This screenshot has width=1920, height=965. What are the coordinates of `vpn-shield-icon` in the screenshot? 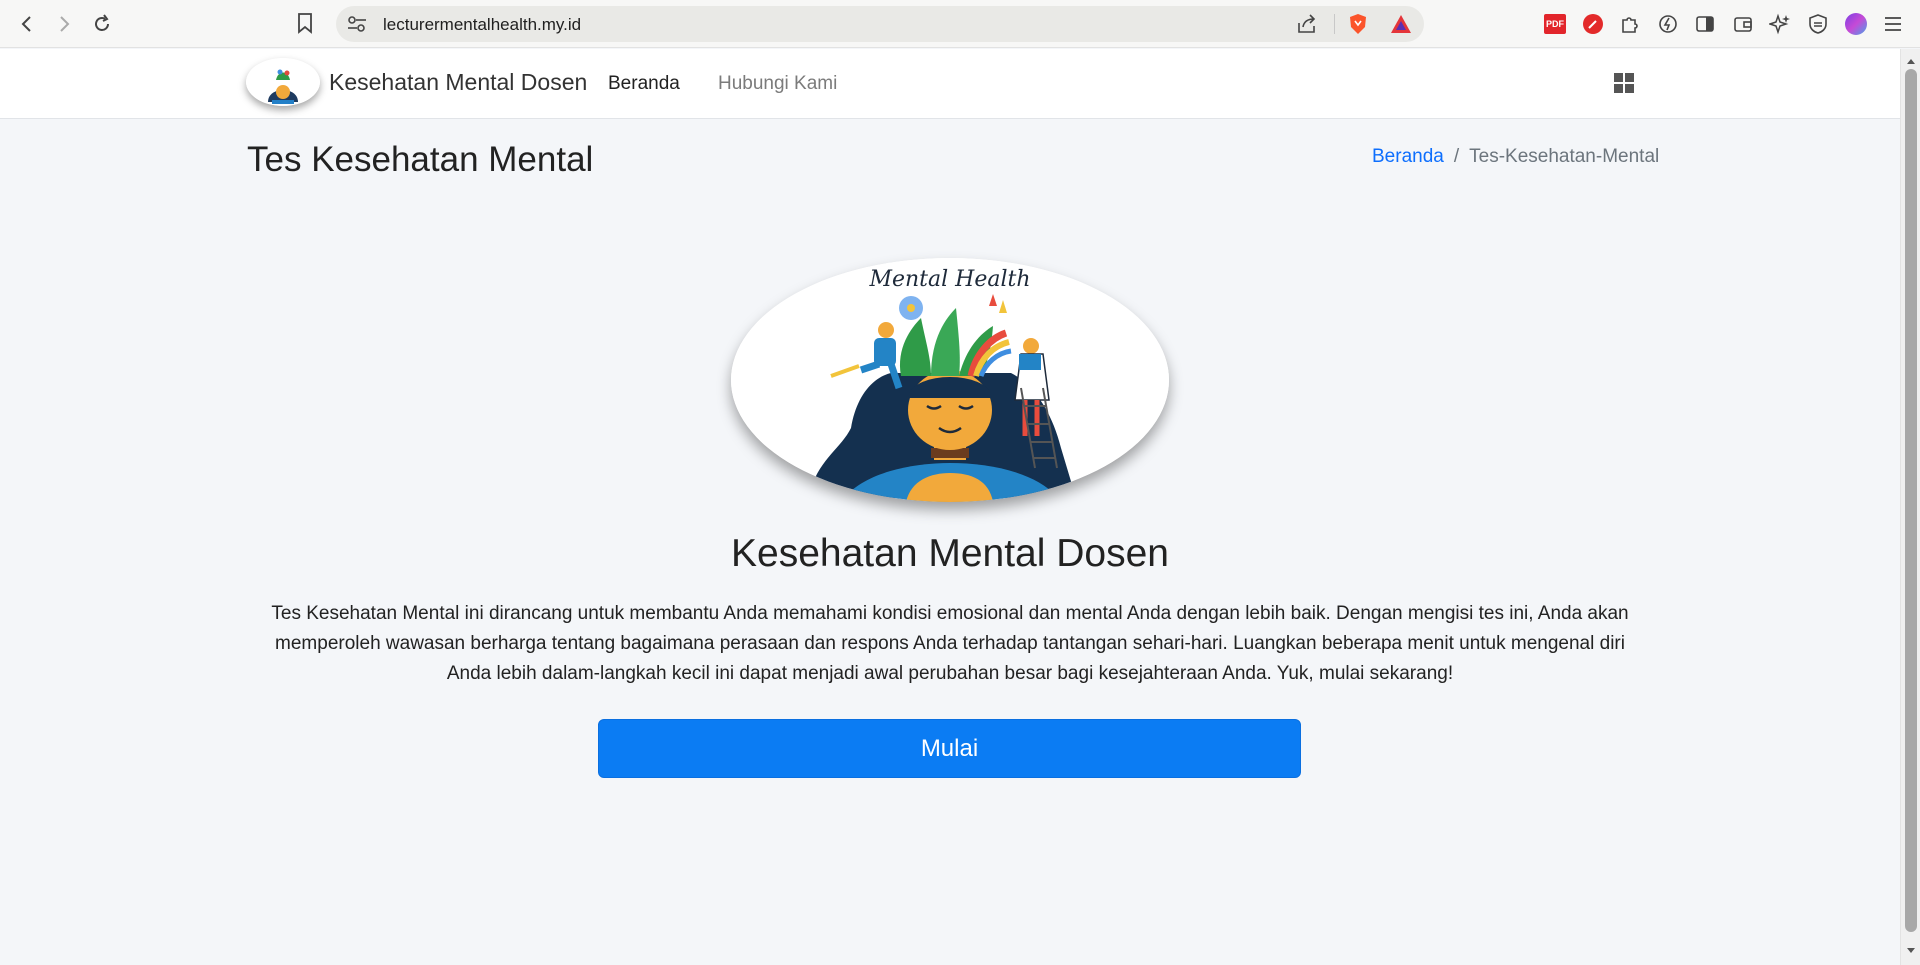 It's located at (1818, 24).